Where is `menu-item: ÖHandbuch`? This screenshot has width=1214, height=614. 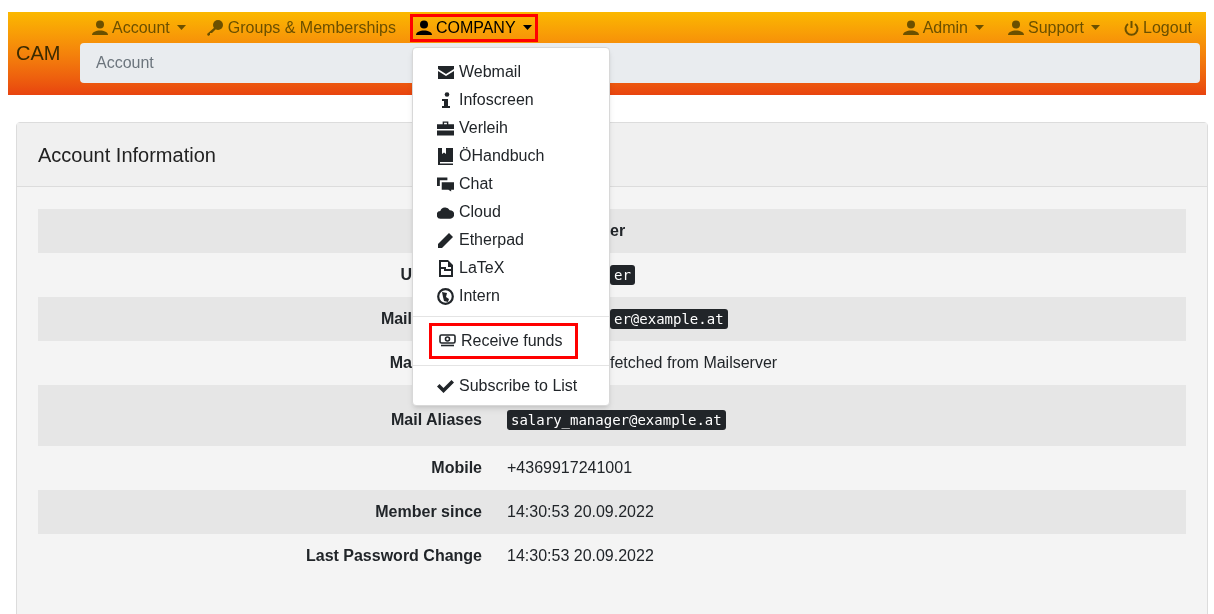
menu-item: ÖHandbuch is located at coordinates (511, 156).